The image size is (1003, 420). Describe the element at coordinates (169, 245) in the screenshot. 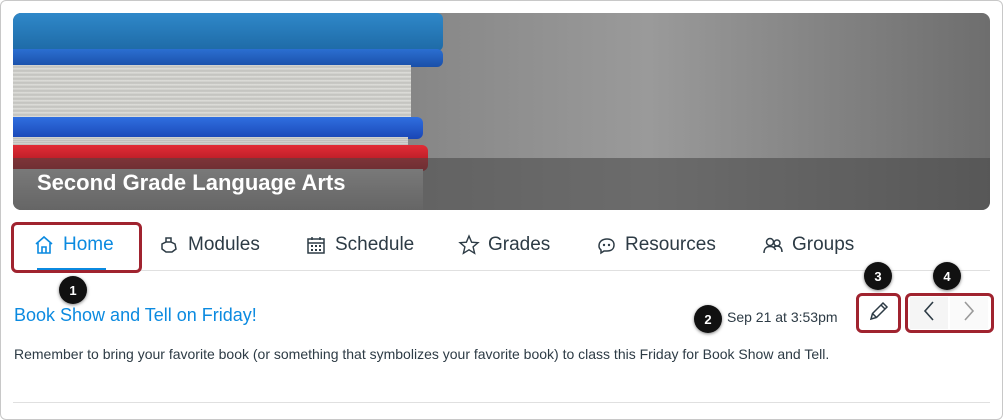

I see `modules-icon` at that location.